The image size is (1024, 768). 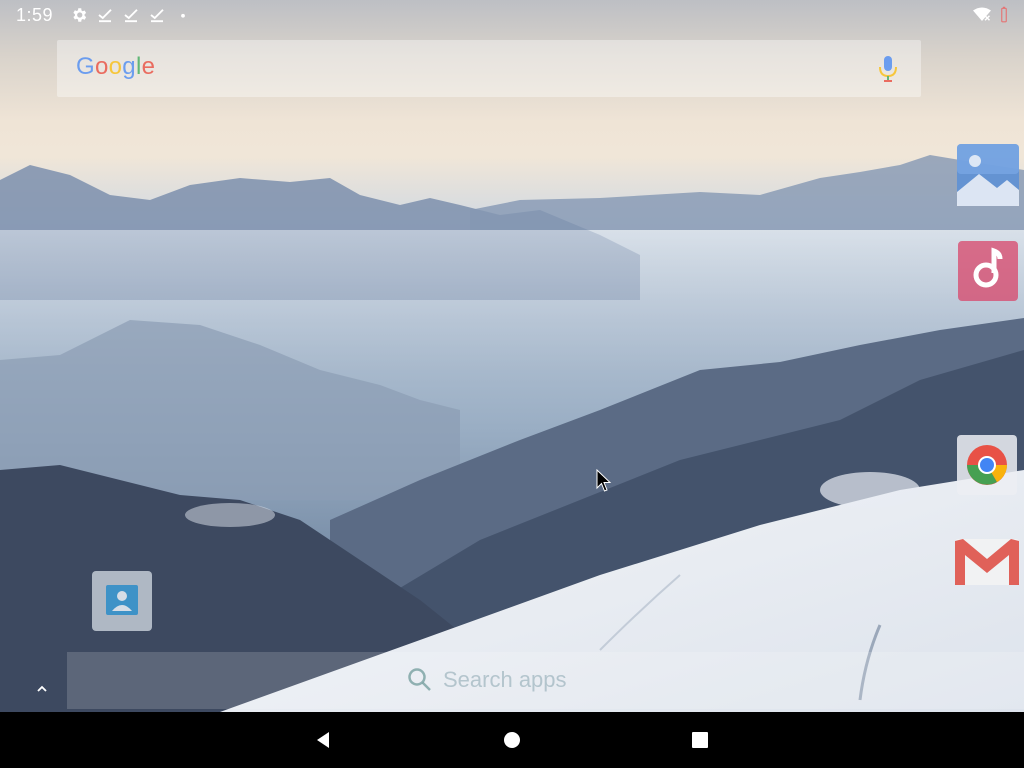 I want to click on gallery-app-icon, so click(x=988, y=175).